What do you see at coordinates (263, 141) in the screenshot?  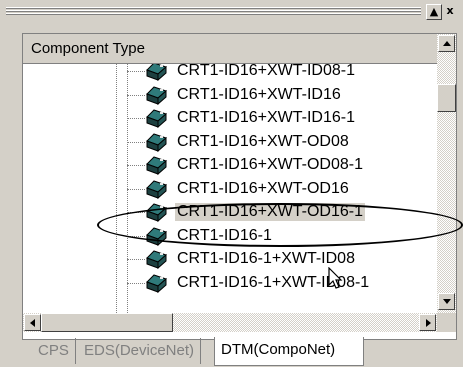 I see `tree-item-label: CRT1-ID16+XWT-OD08` at bounding box center [263, 141].